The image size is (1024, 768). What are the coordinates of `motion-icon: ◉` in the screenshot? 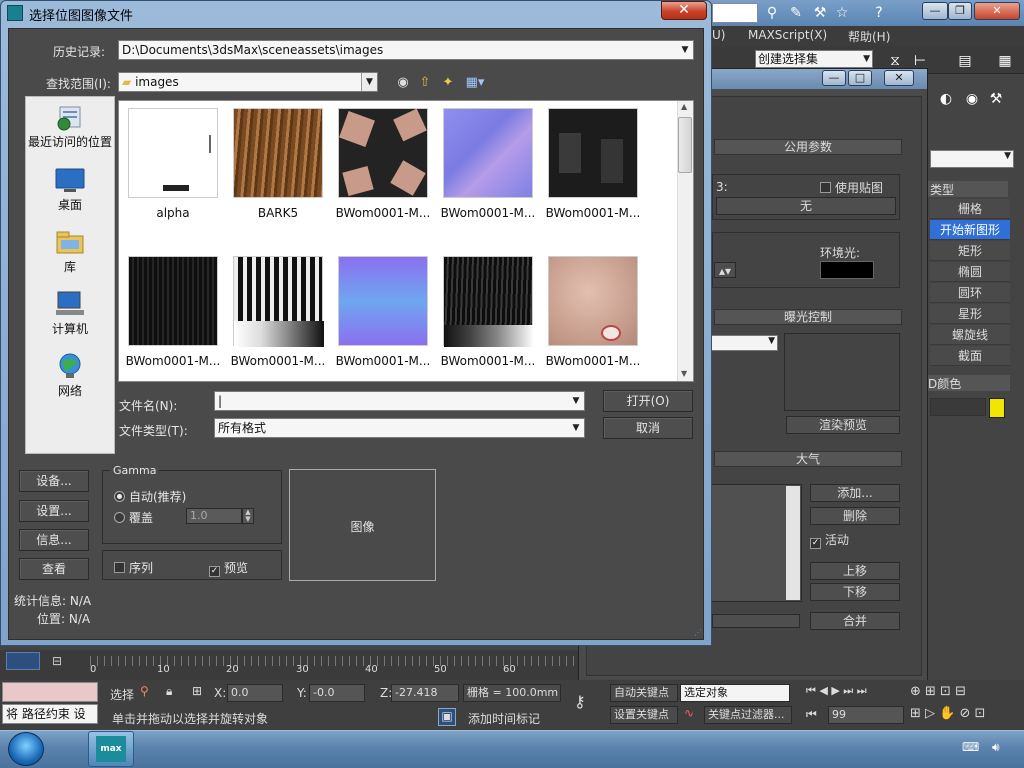 It's located at (972, 99).